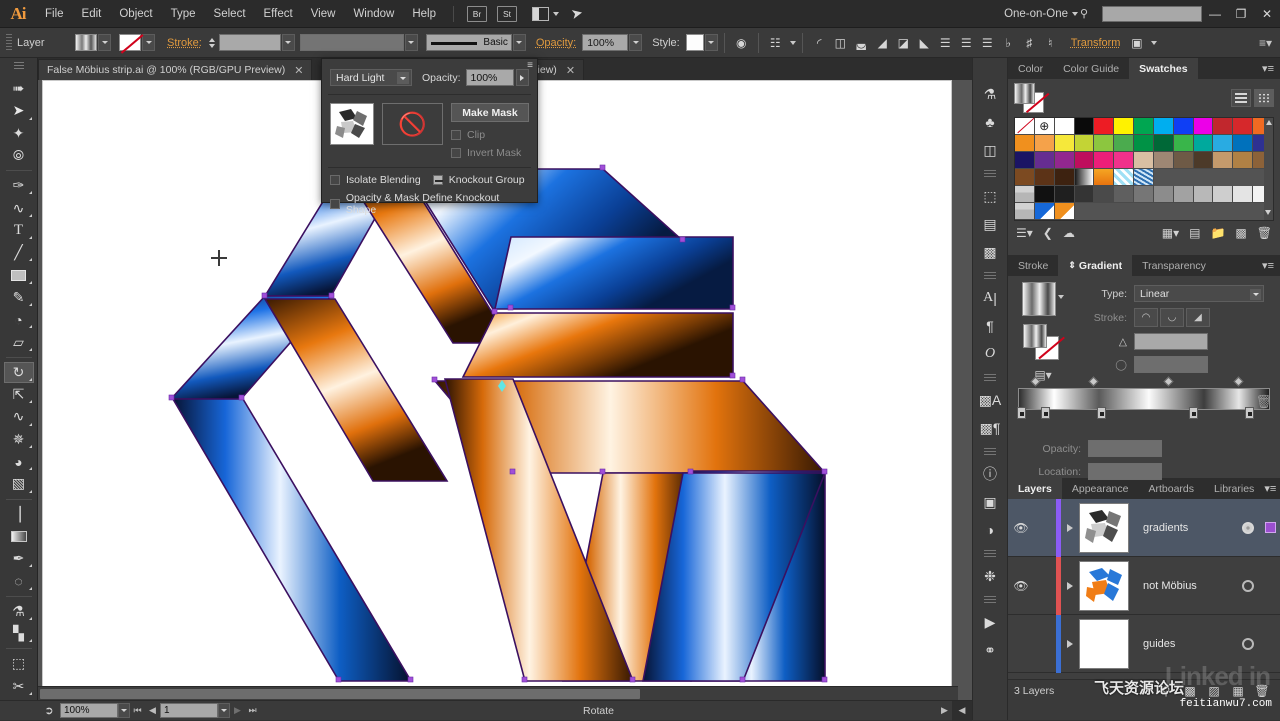  Describe the element at coordinates (962, 710) in the screenshot. I see `status-collapse-icon: ◀` at that location.